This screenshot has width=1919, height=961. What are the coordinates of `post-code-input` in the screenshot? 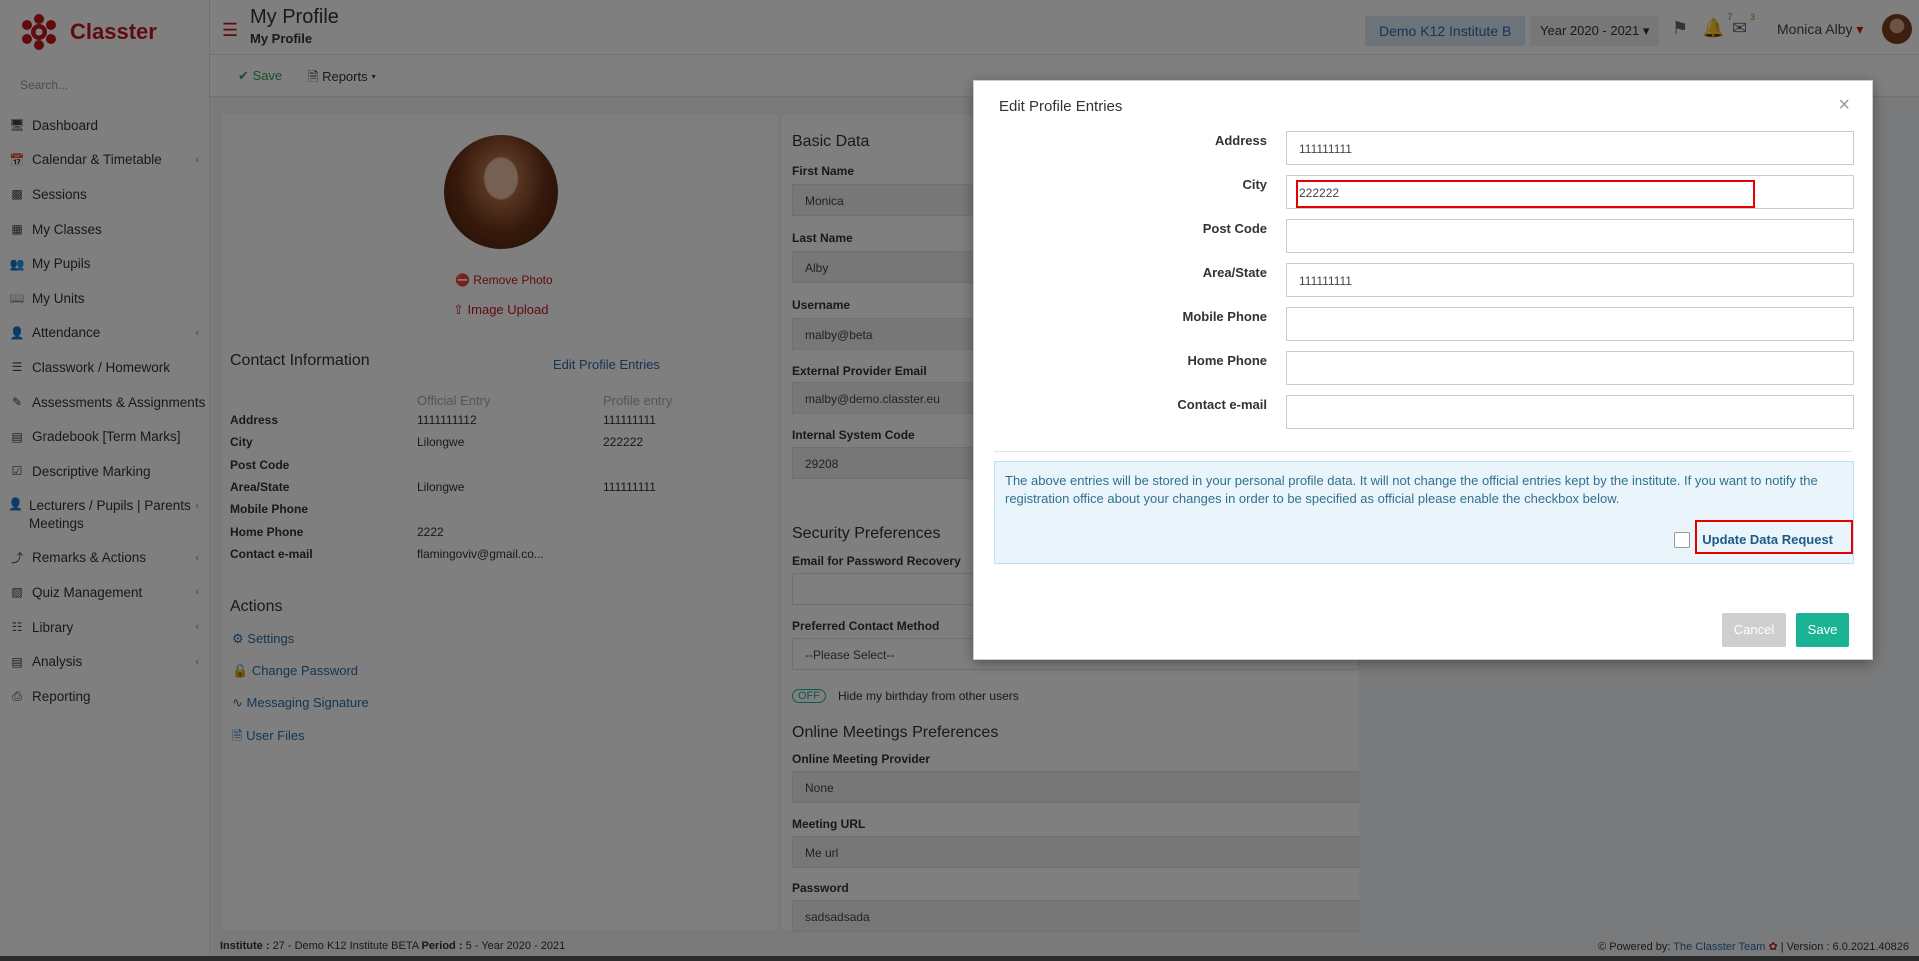 It's located at (1570, 236).